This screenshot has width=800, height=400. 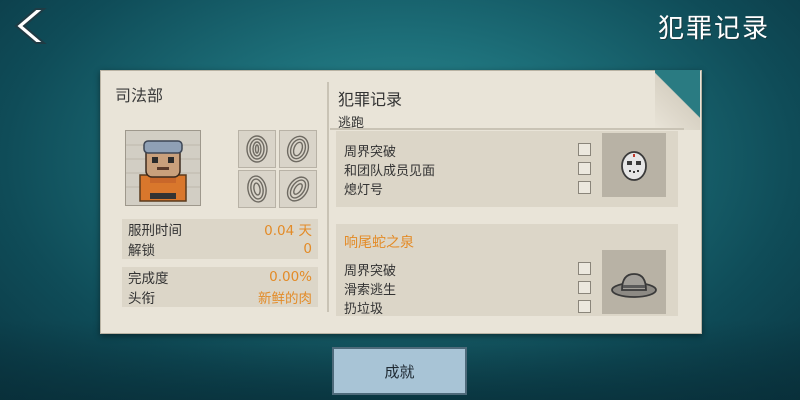 I want to click on stats-list: 服刑时间 0.04 天 解锁 0 完成度 0.00% 头衔 新鲜的肉, so click(x=220, y=263).